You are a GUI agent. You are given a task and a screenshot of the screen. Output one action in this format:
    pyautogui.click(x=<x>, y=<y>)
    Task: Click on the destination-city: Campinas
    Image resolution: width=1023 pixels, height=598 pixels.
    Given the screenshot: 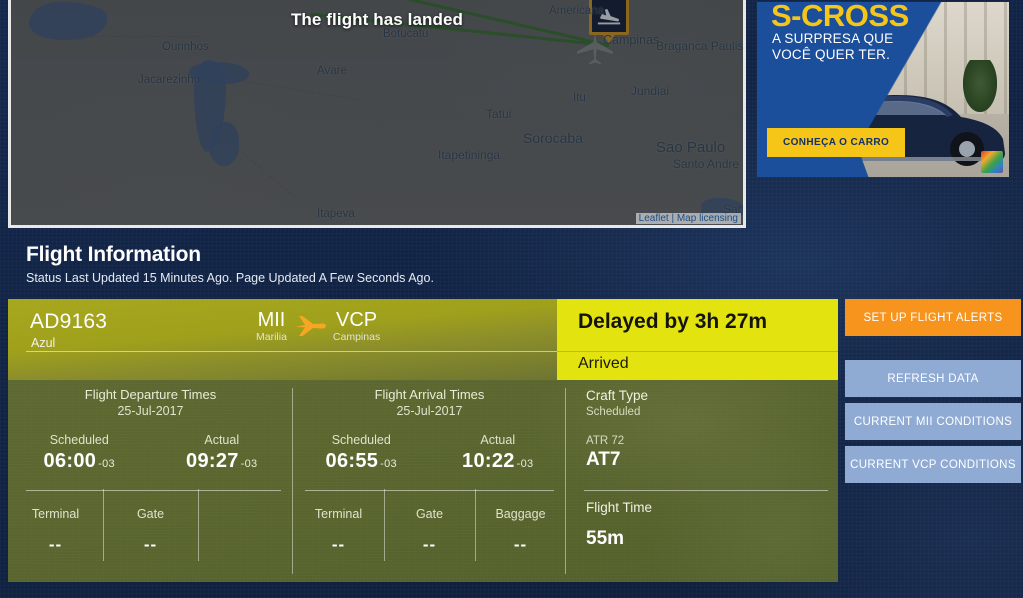 What is the action you would take?
    pyautogui.click(x=356, y=337)
    